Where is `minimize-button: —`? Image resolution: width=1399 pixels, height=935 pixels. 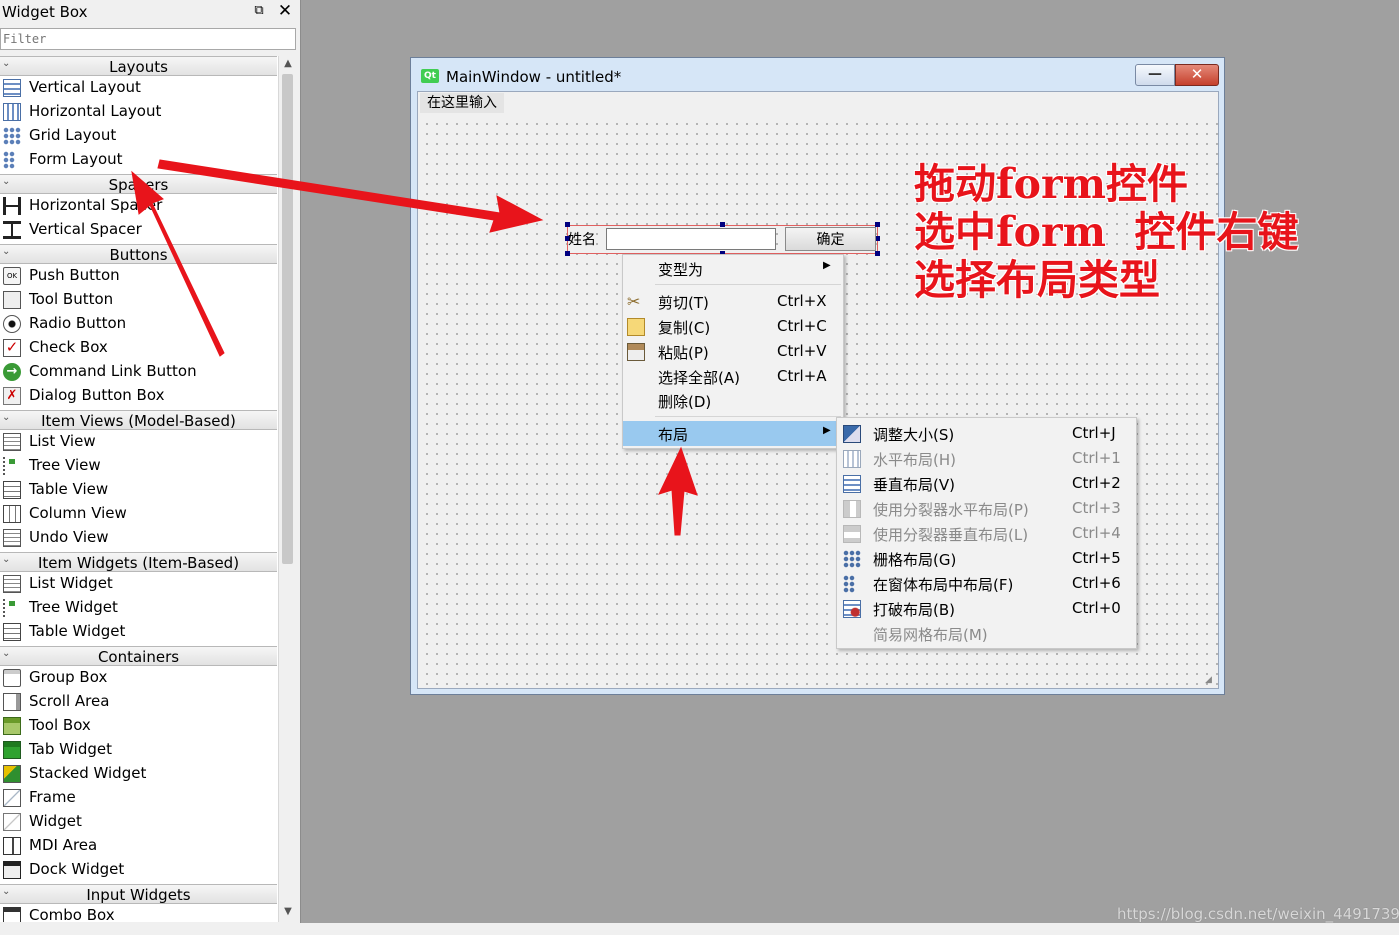 minimize-button: — is located at coordinates (1155, 75).